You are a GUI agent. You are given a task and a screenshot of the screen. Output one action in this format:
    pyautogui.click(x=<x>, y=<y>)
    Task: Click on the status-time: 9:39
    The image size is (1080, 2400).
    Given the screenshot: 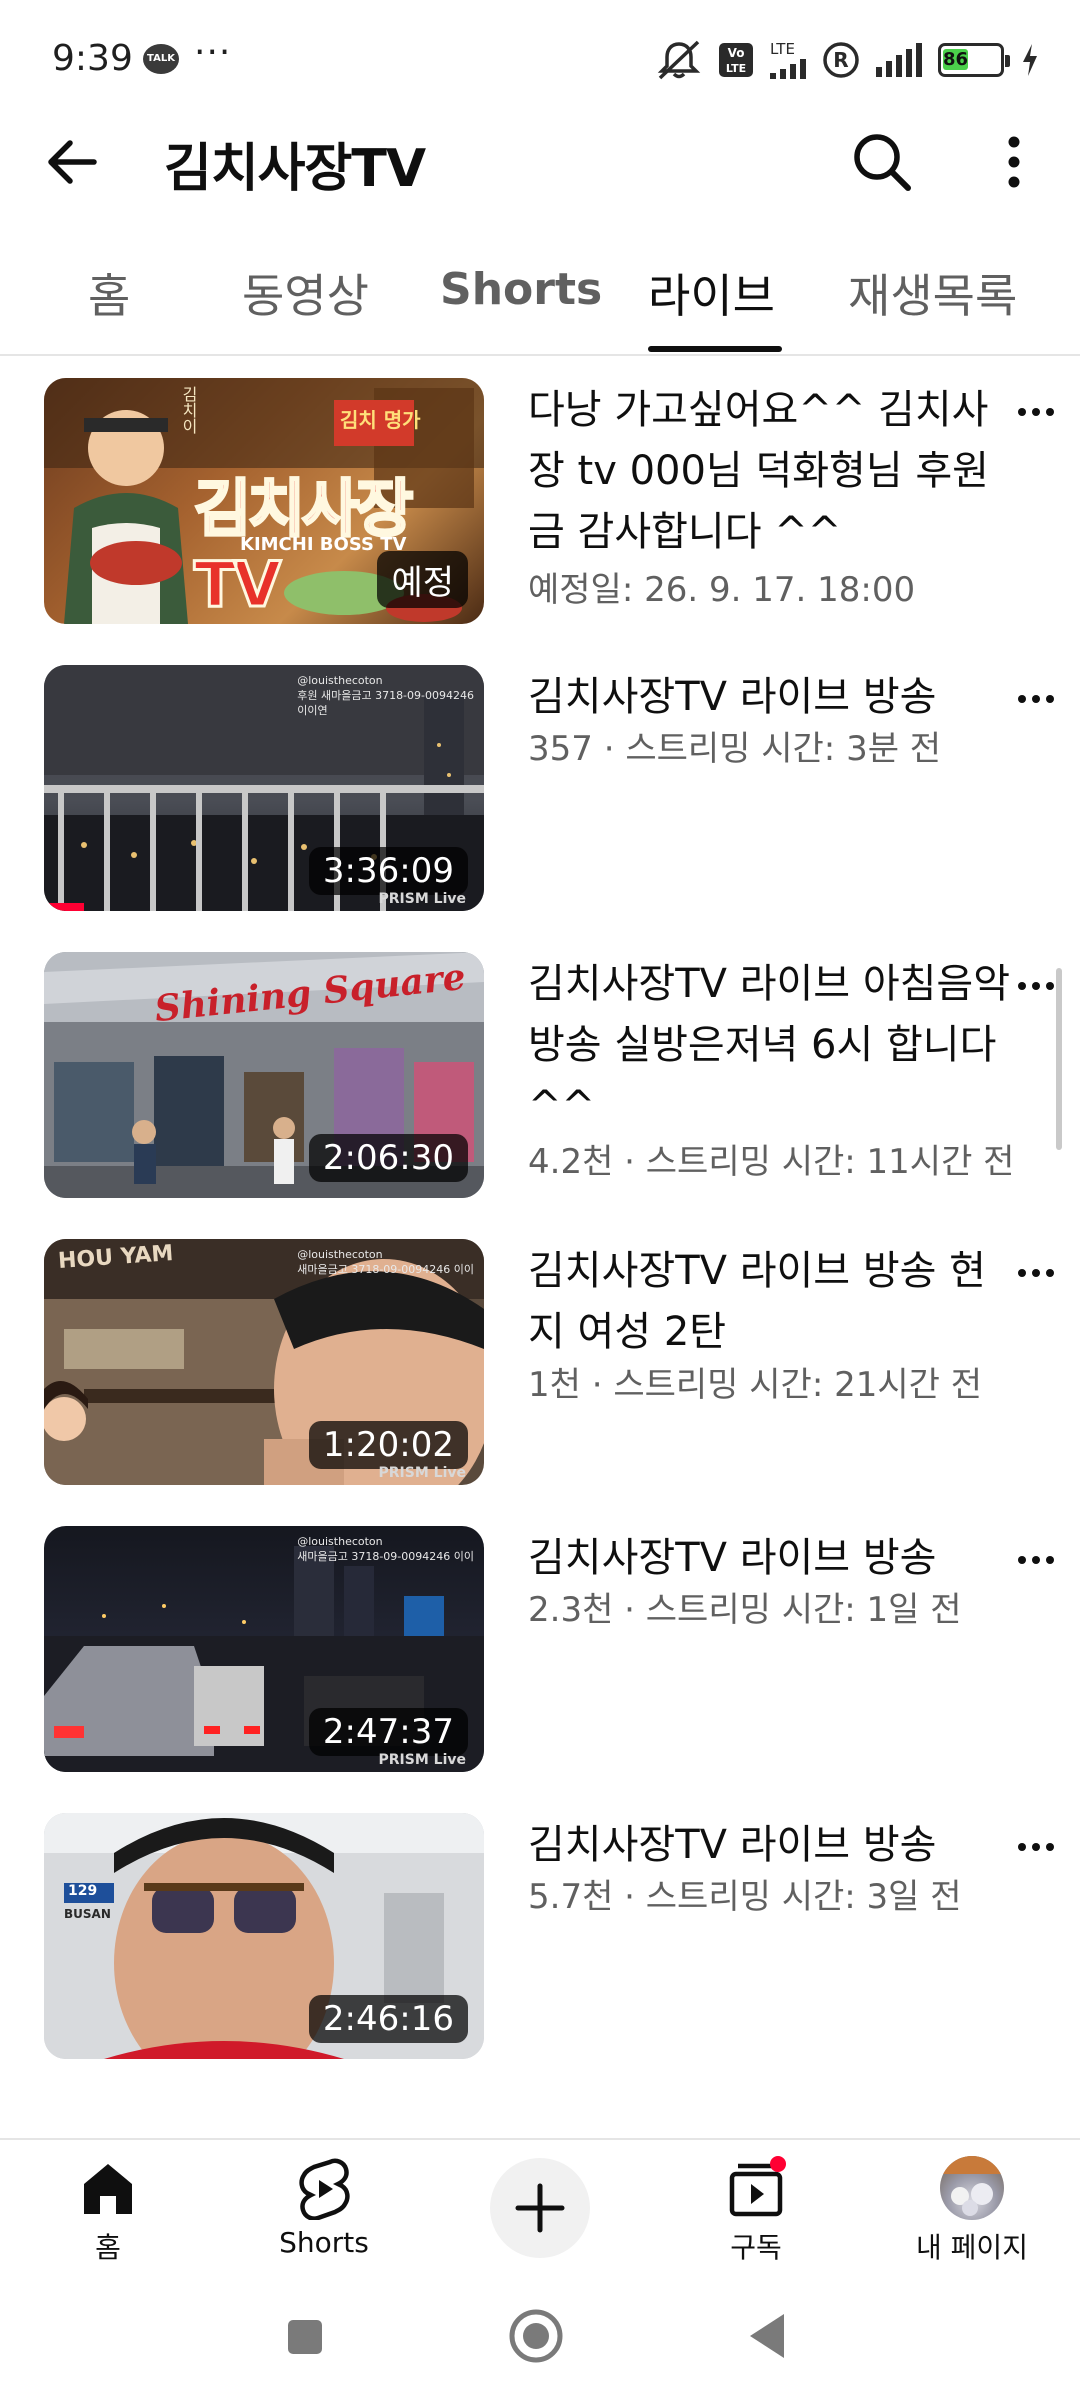 What is the action you would take?
    pyautogui.click(x=92, y=58)
    